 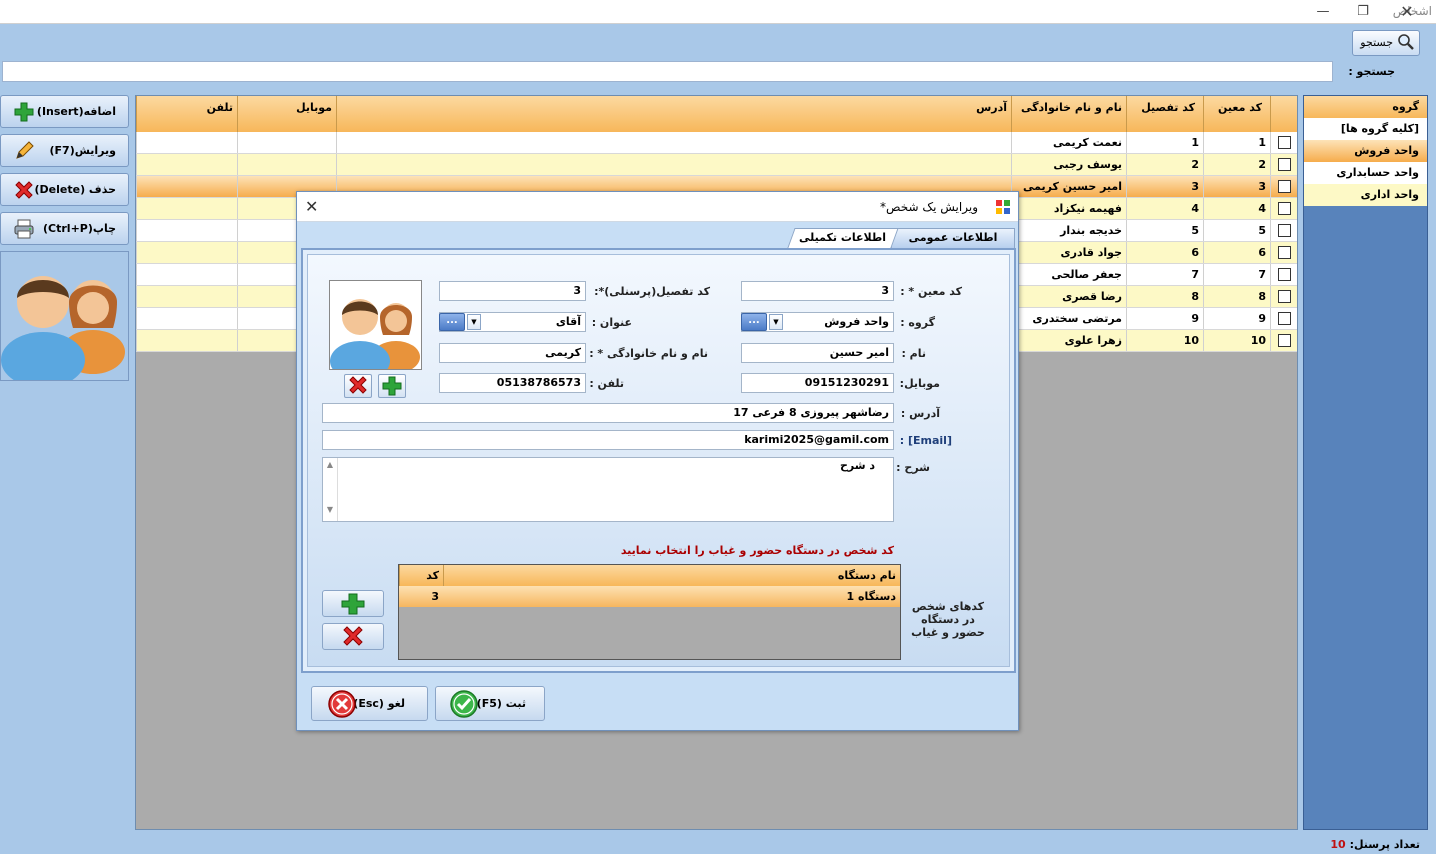 What do you see at coordinates (24, 229) in the screenshot?
I see `printer-icon` at bounding box center [24, 229].